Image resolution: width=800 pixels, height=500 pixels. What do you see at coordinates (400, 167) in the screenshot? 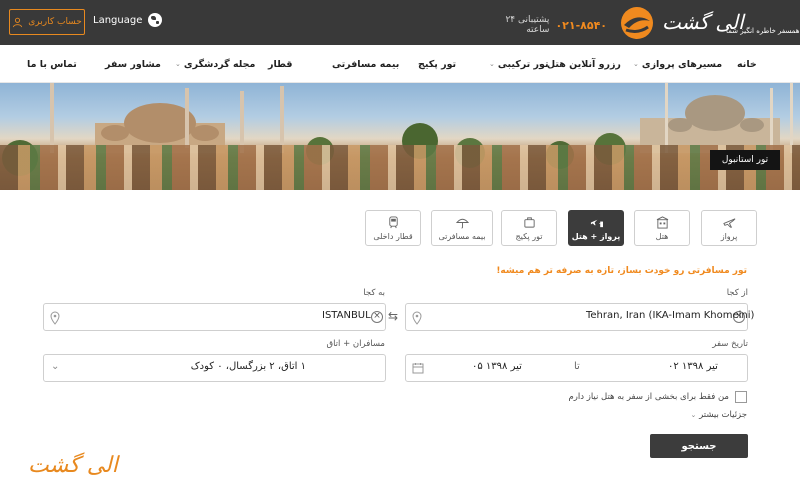
I see `city-rooftops` at bounding box center [400, 167].